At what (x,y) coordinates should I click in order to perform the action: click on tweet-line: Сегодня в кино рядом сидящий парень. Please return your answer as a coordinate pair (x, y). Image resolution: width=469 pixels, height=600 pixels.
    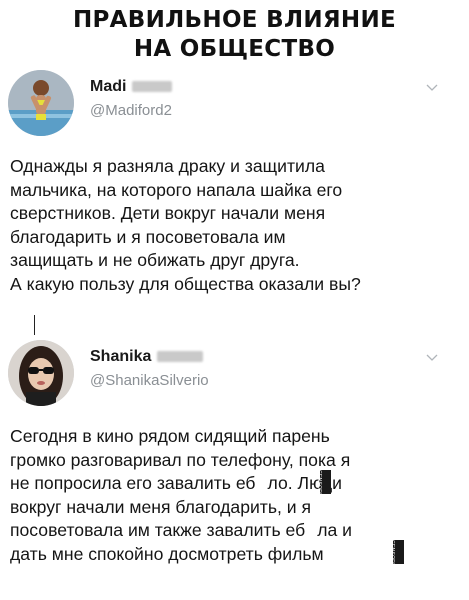
    Looking at the image, I should click on (170, 436).